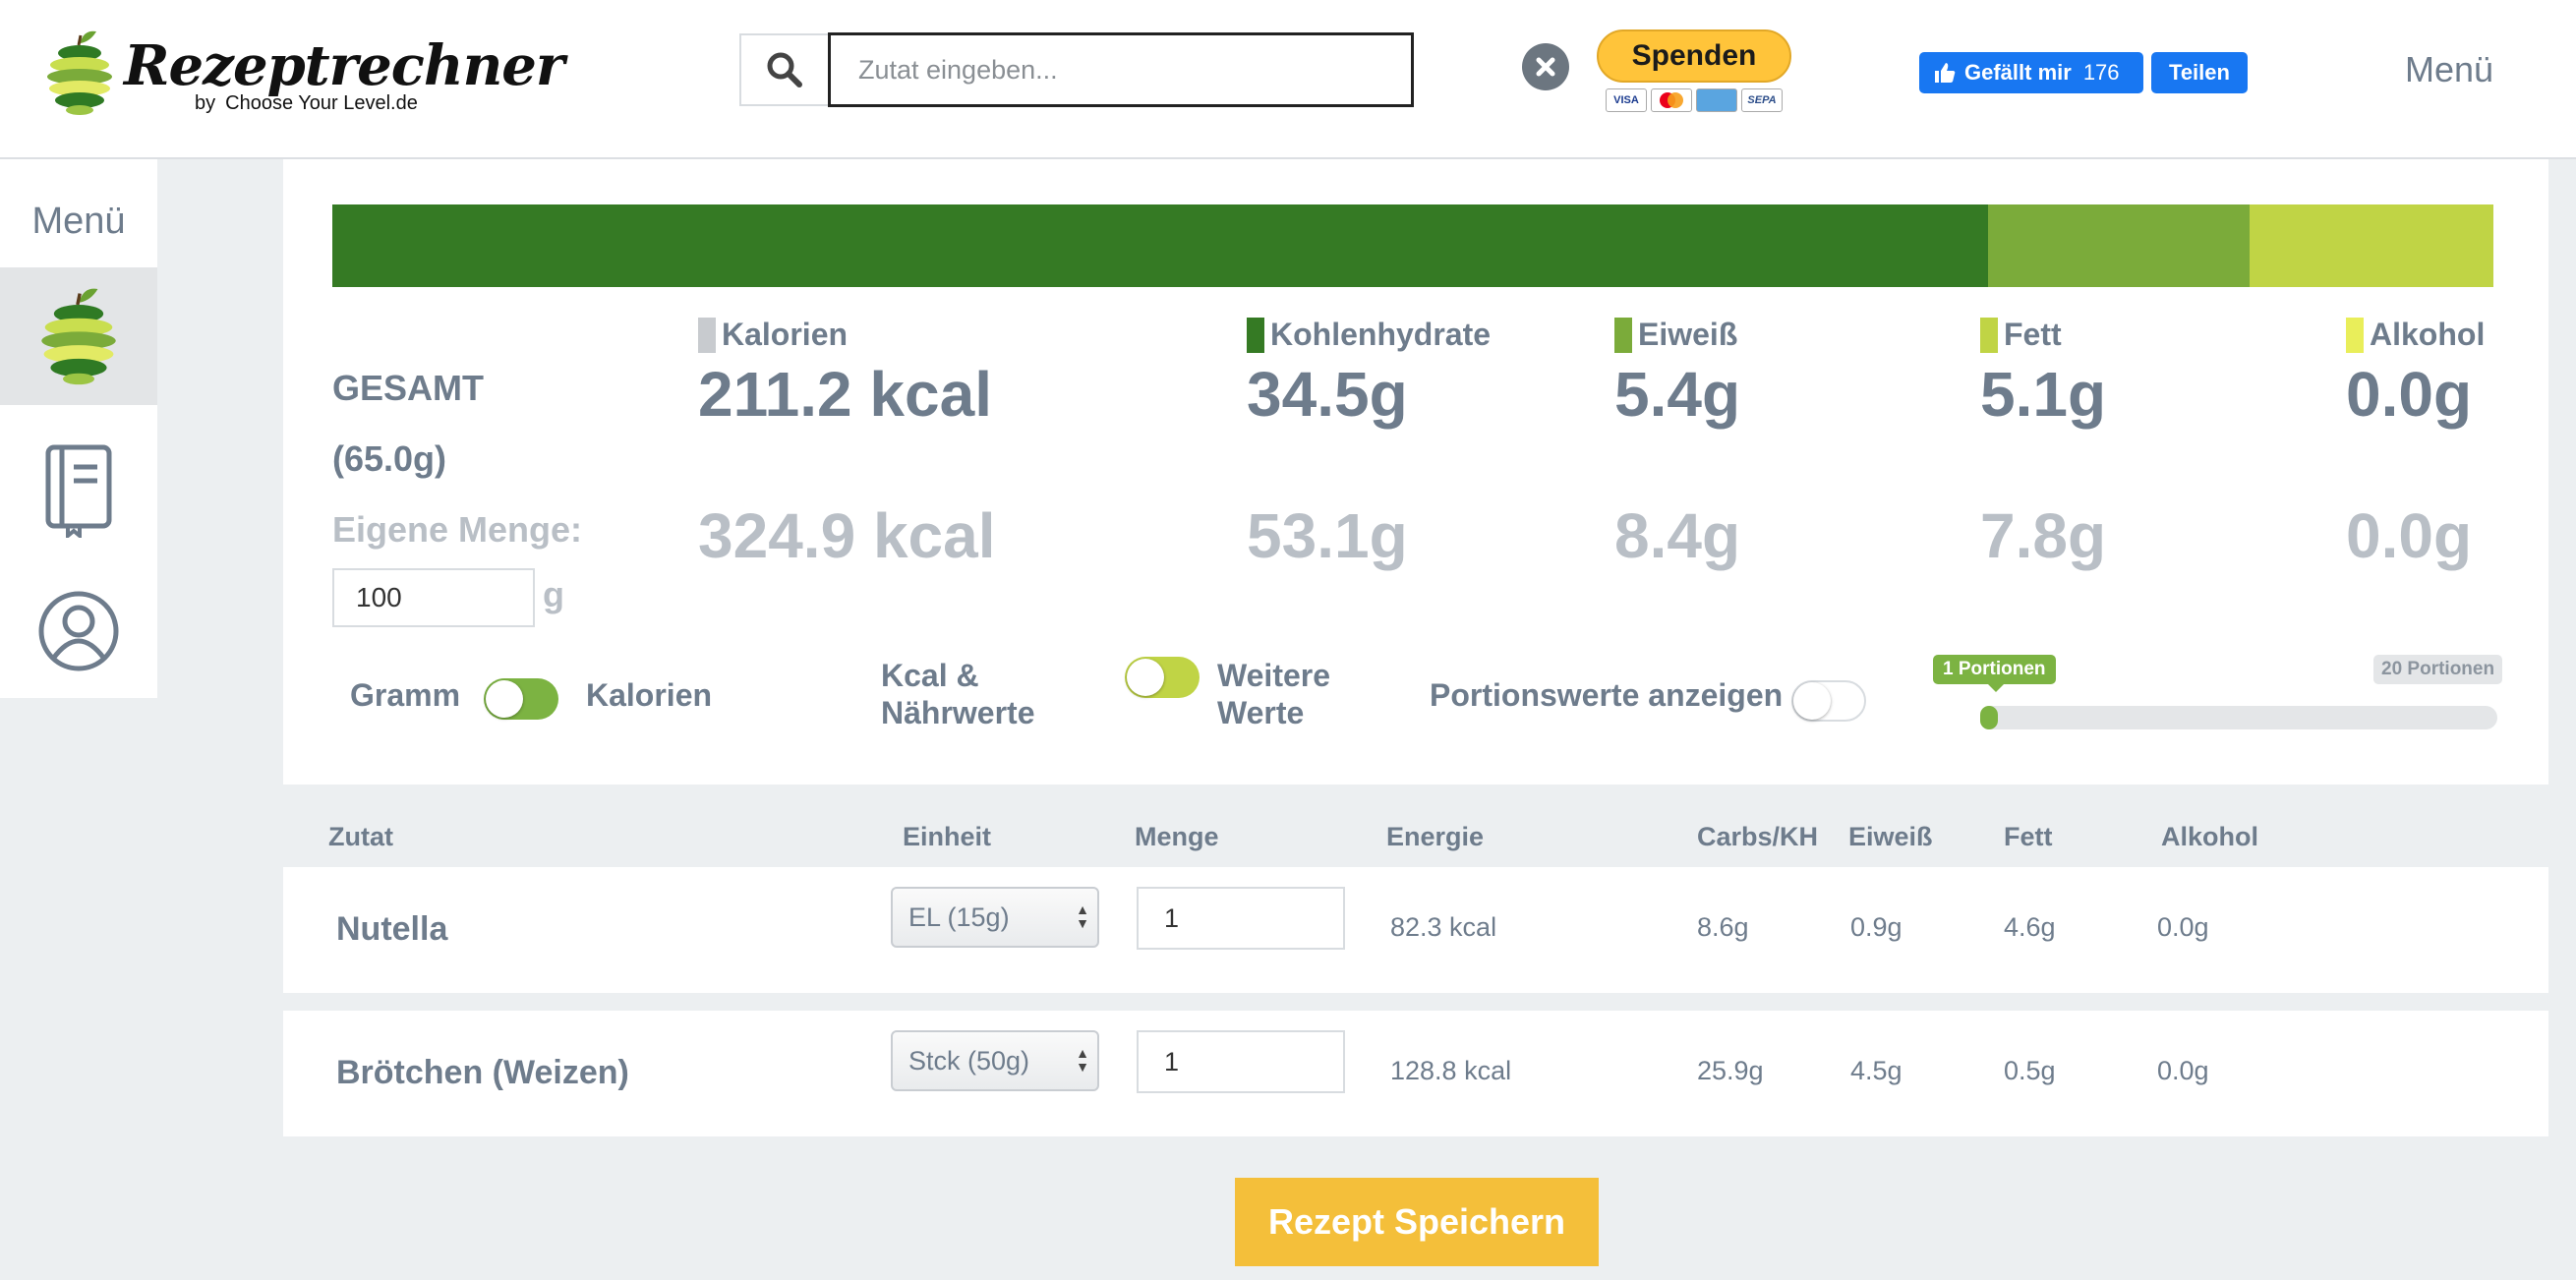 Image resolution: width=2576 pixels, height=1280 pixels. Describe the element at coordinates (785, 334) in the screenshot. I see `legend-label: Kalorien` at that location.